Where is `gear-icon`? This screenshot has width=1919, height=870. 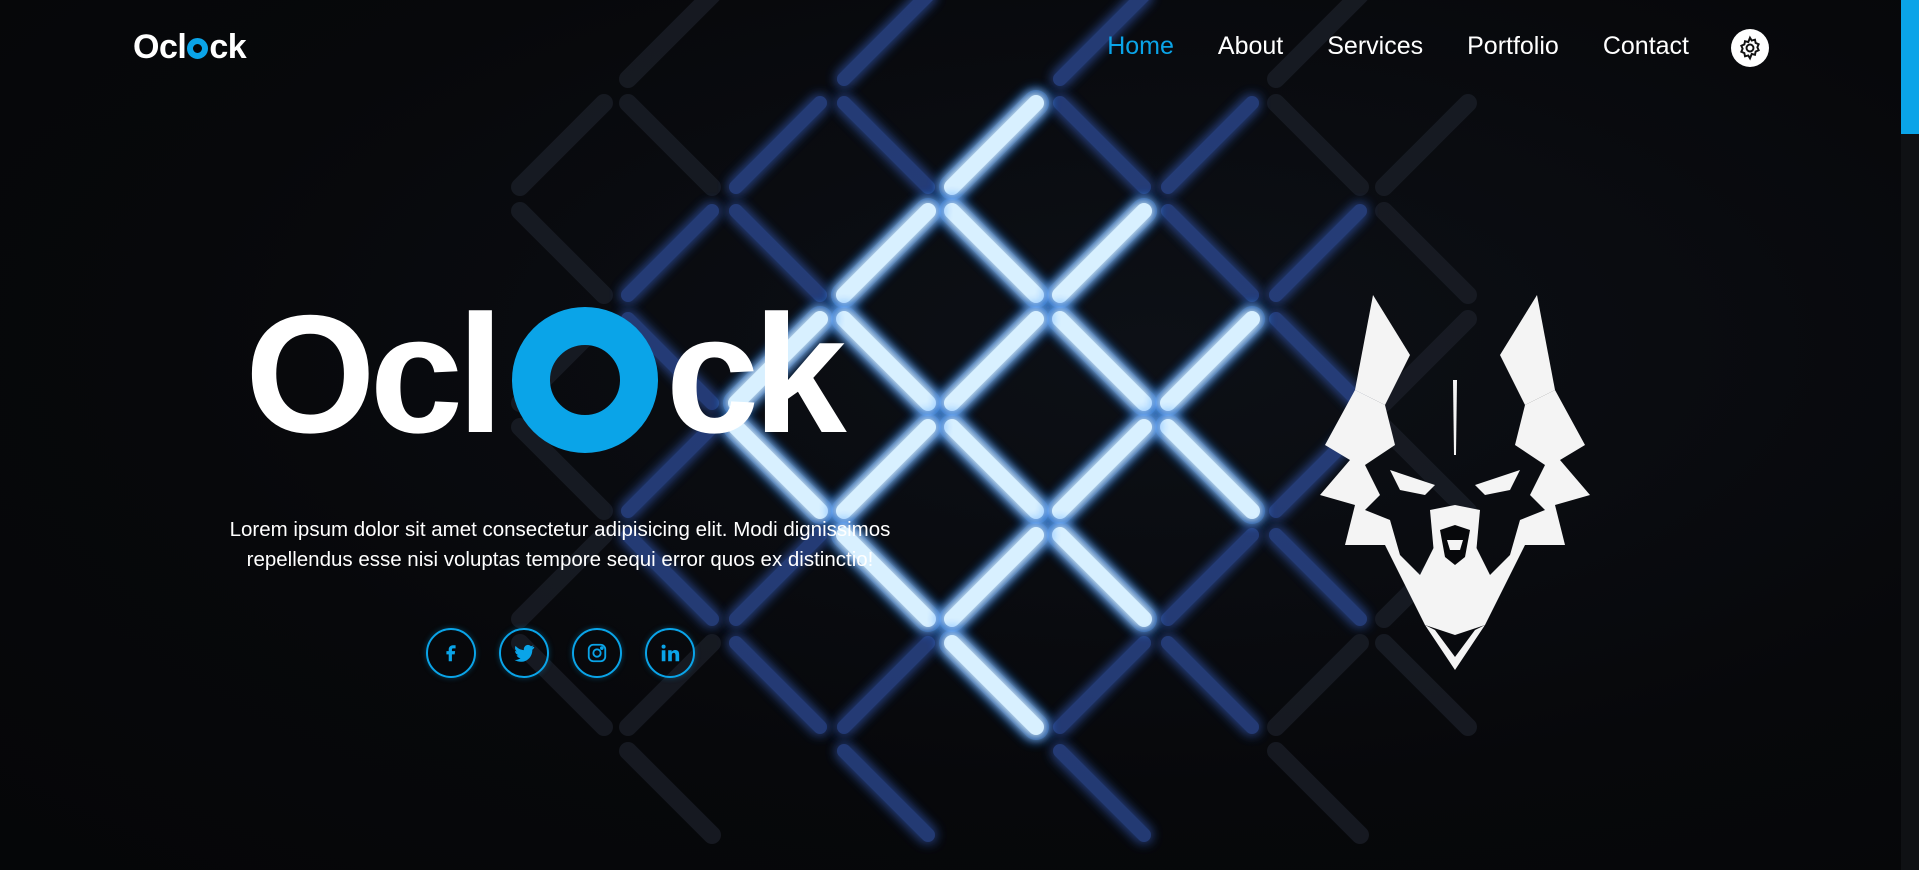
gear-icon is located at coordinates (1750, 48).